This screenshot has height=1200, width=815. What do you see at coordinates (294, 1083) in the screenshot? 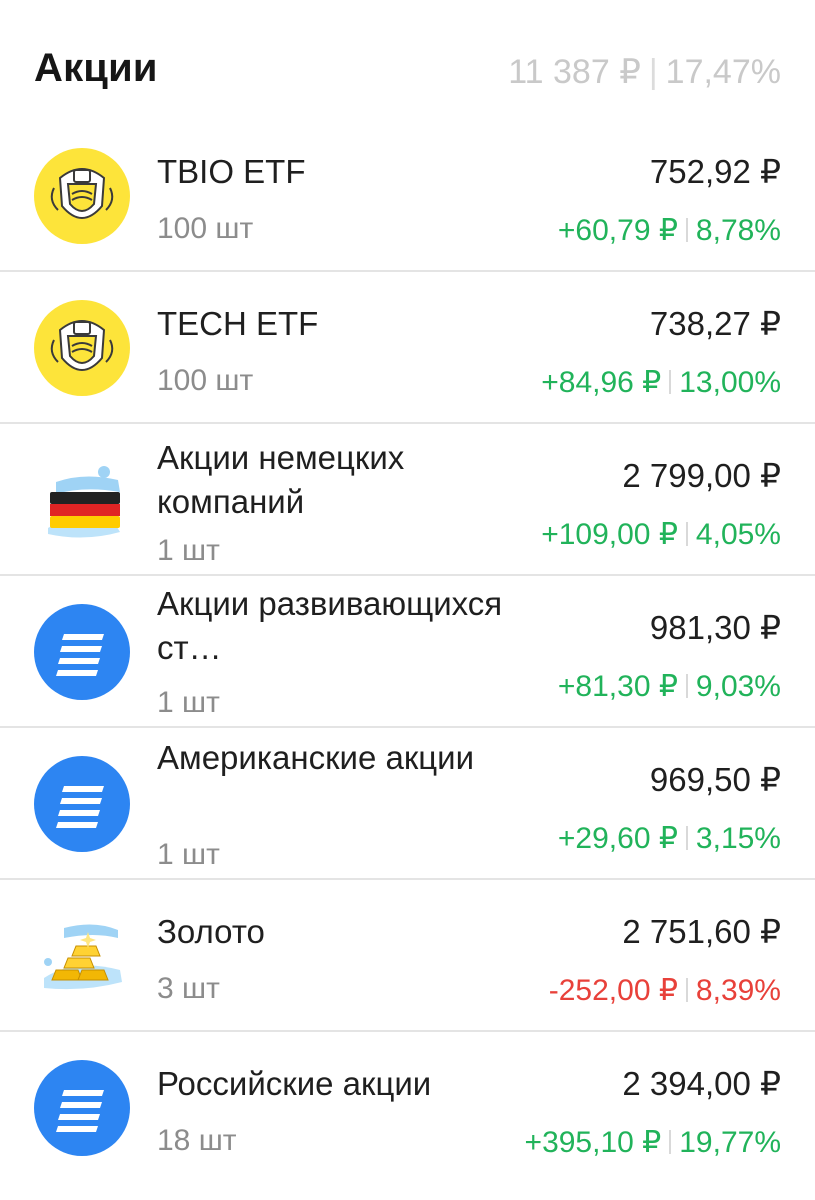
I see `item-name: Российские акции` at bounding box center [294, 1083].